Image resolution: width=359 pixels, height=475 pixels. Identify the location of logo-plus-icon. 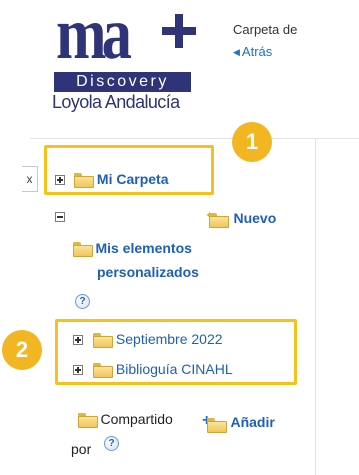
(179, 31).